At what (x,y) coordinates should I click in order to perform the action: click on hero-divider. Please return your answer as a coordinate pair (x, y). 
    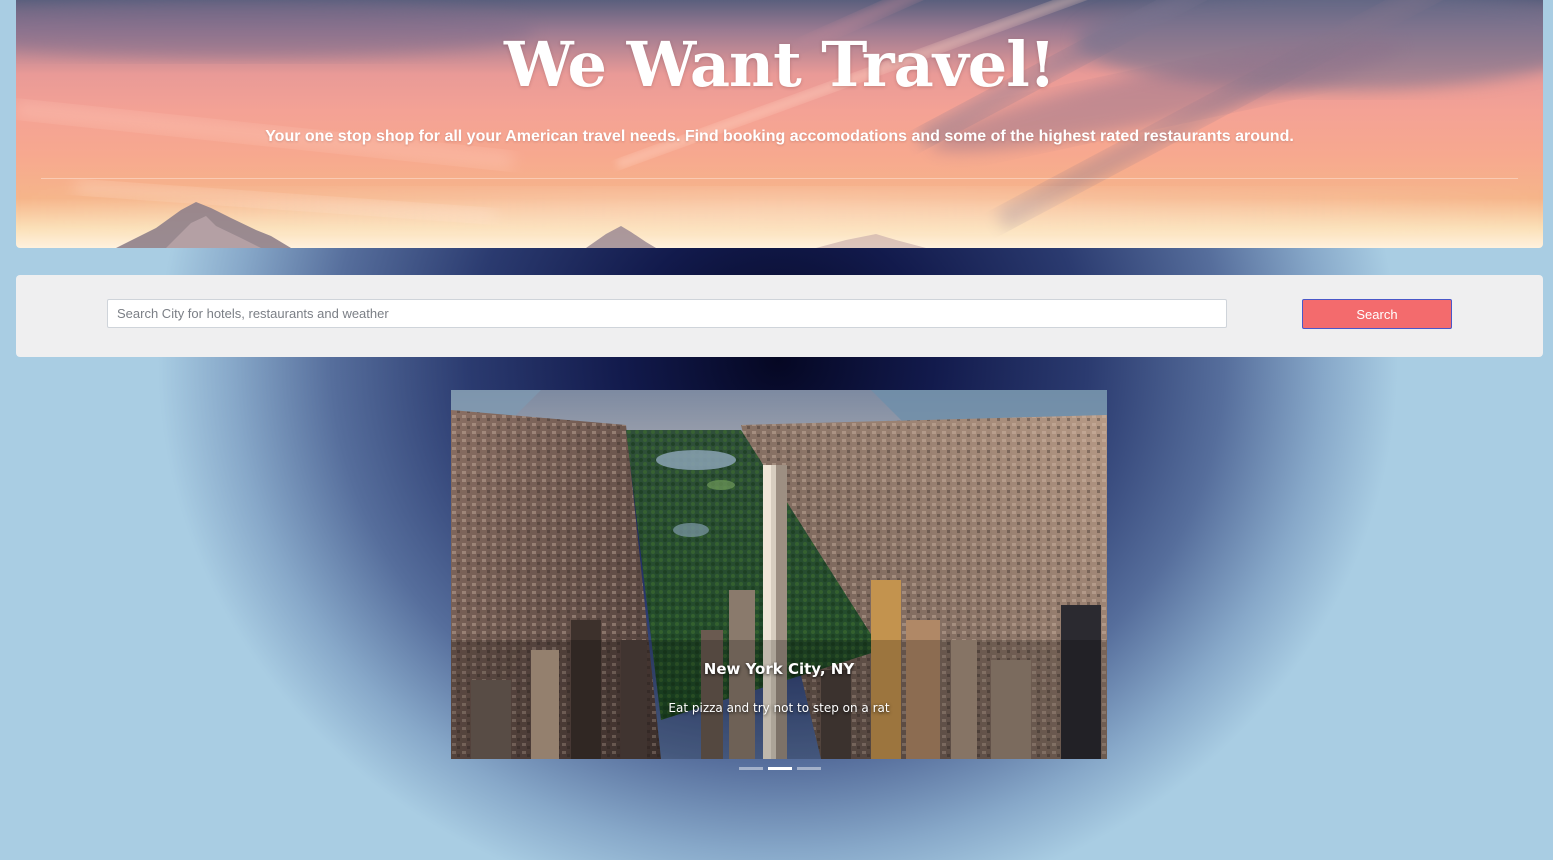
    Looking at the image, I should click on (779, 178).